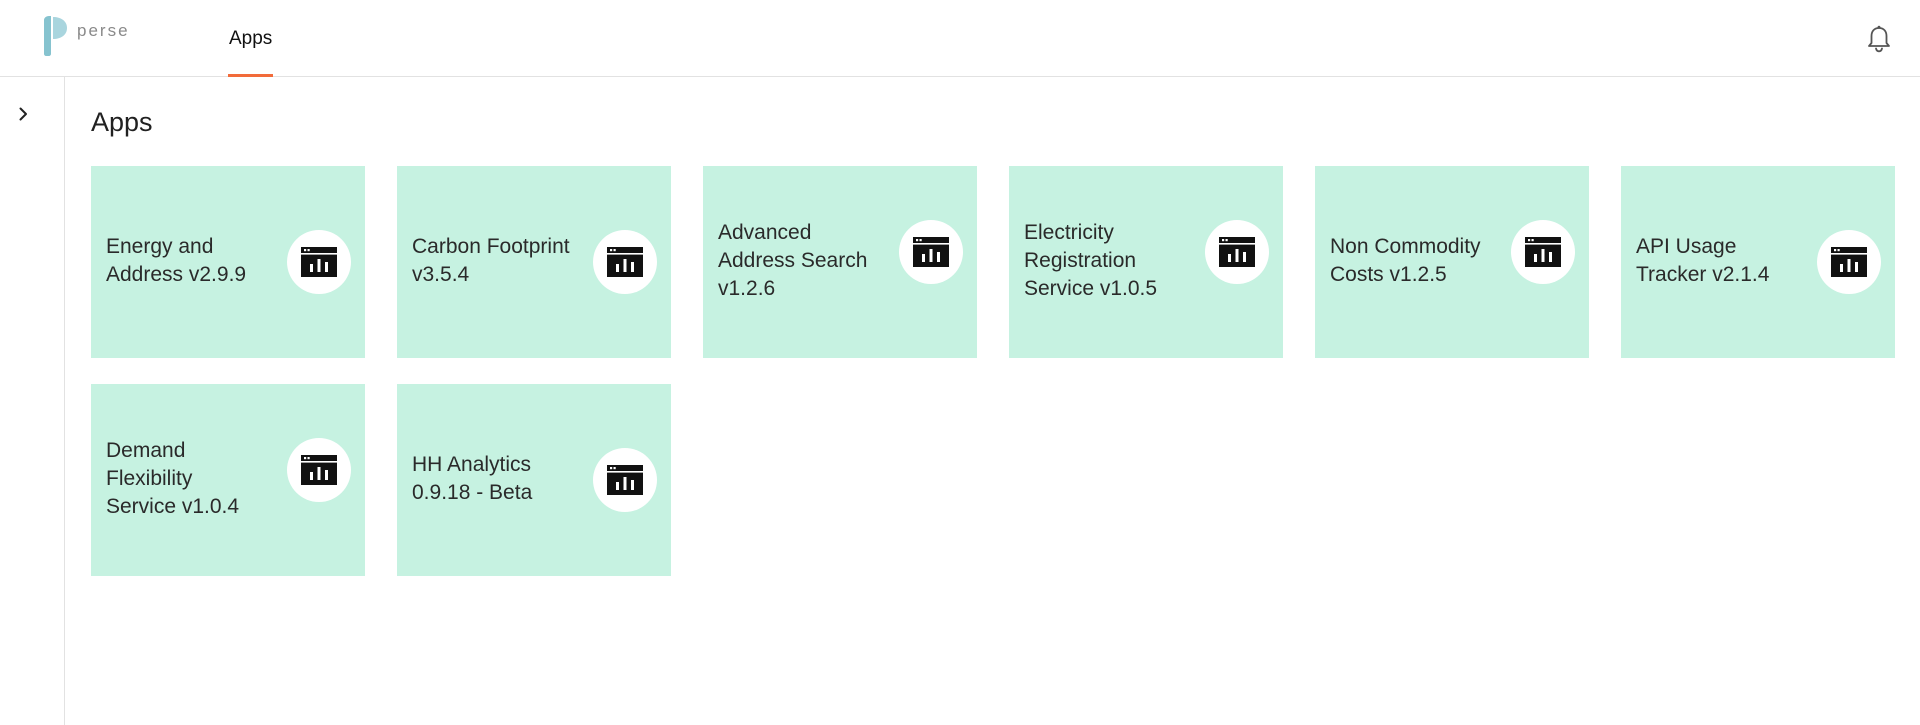  I want to click on top-bar: perse Apps, so click(960, 38).